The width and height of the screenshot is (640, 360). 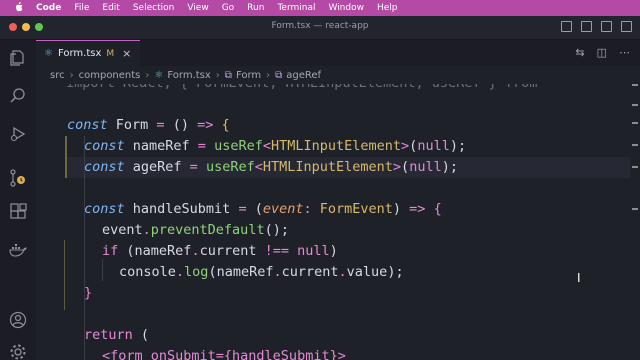 What do you see at coordinates (18, 320) in the screenshot?
I see `account-icon` at bounding box center [18, 320].